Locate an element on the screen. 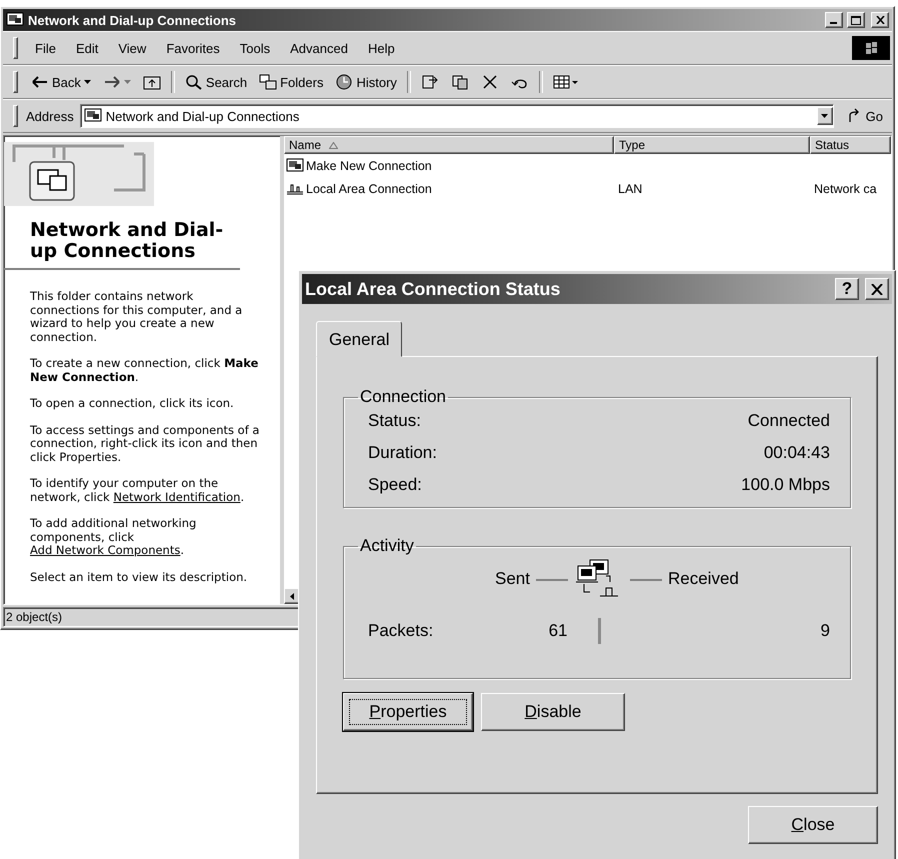  address-label: Address is located at coordinates (50, 116).